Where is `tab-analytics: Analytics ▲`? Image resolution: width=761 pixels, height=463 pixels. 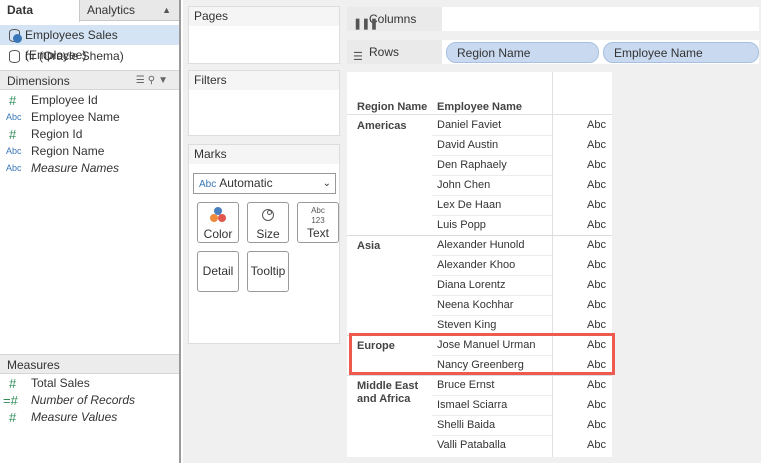
tab-analytics: Analytics ▲ is located at coordinates (130, 10).